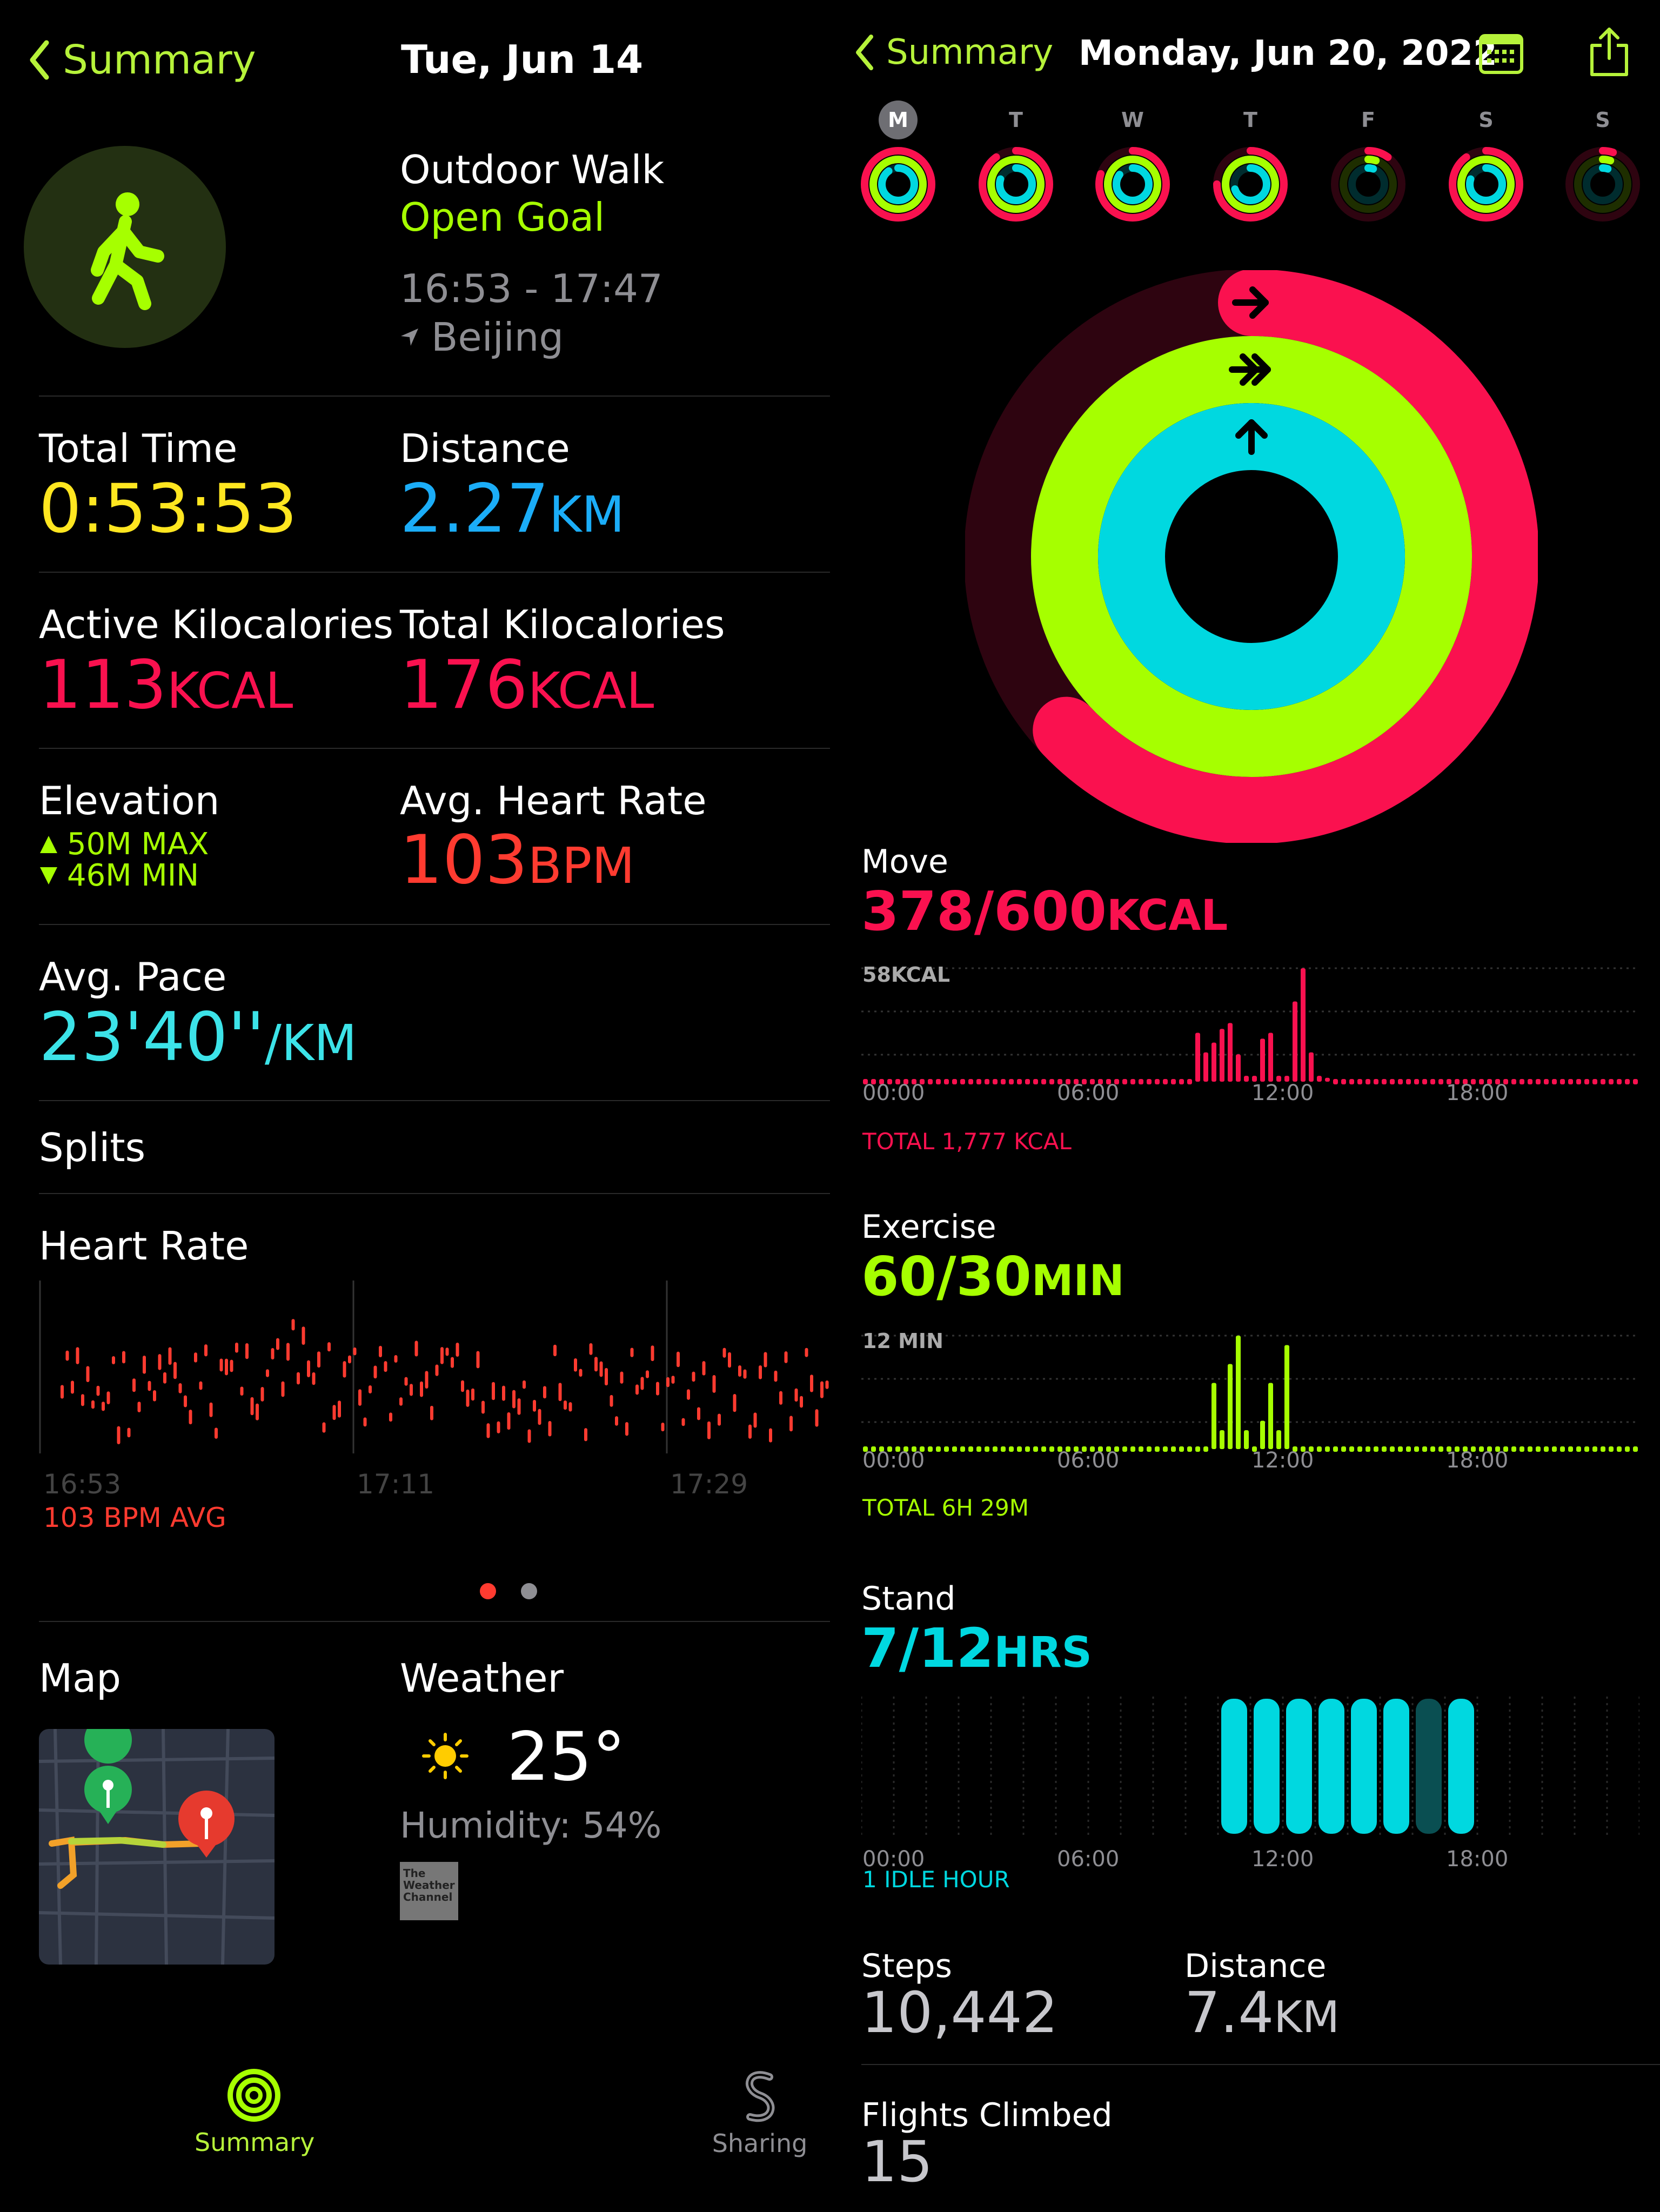  I want to click on hr-tick-1: 17:11, so click(396, 1484).